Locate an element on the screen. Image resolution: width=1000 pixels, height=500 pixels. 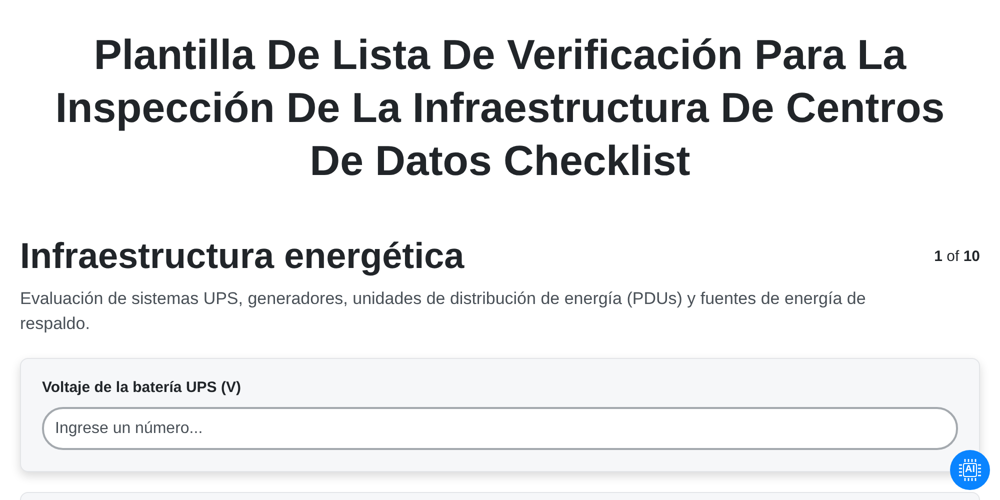
field-label: Voltaje de la batería UPS (V) is located at coordinates (142, 387).